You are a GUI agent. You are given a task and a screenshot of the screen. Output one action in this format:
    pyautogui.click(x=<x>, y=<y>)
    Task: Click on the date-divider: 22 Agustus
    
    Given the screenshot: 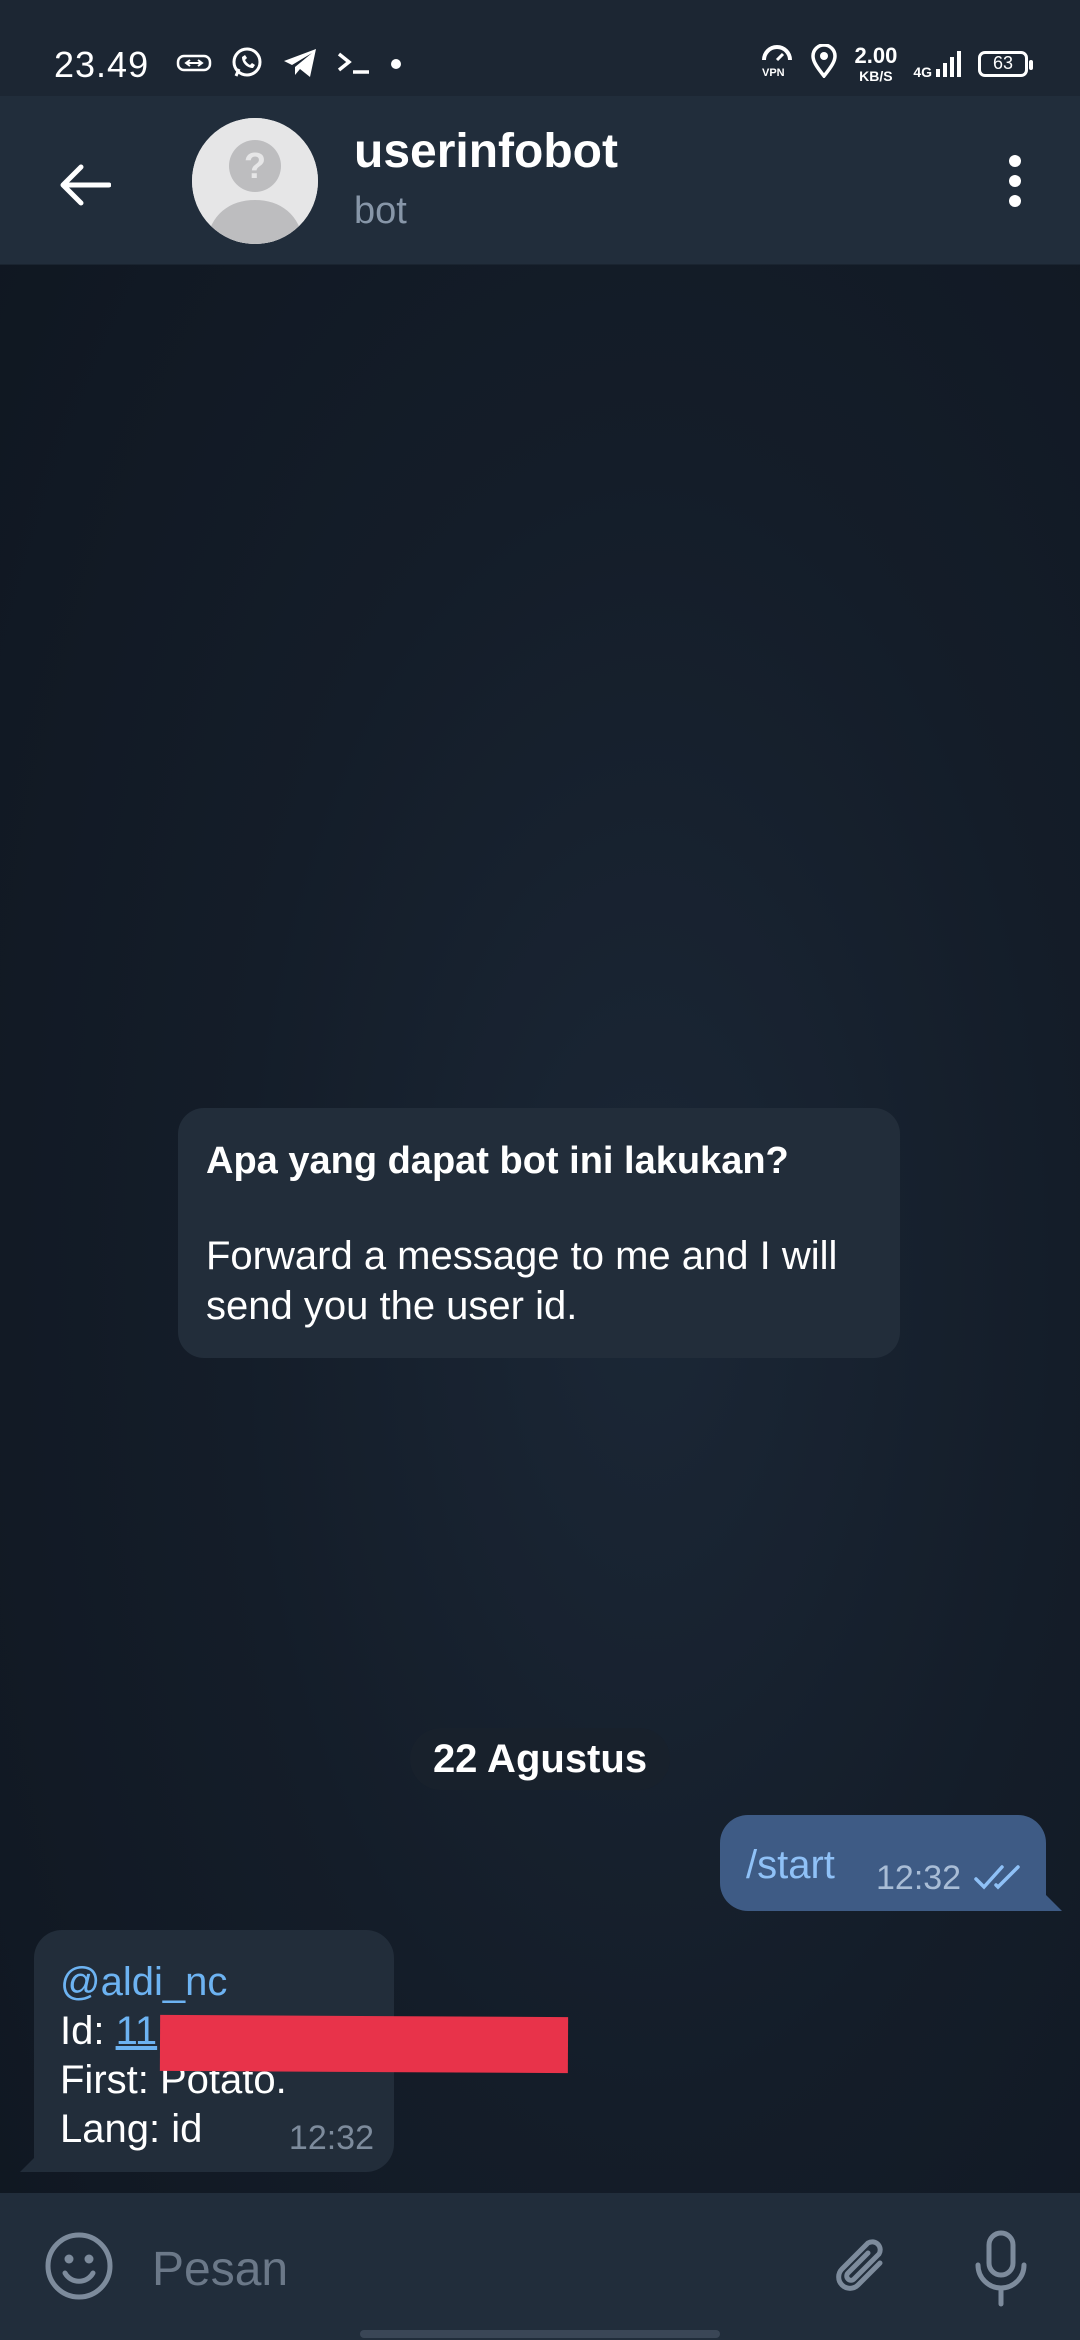 What is the action you would take?
    pyautogui.click(x=540, y=1759)
    